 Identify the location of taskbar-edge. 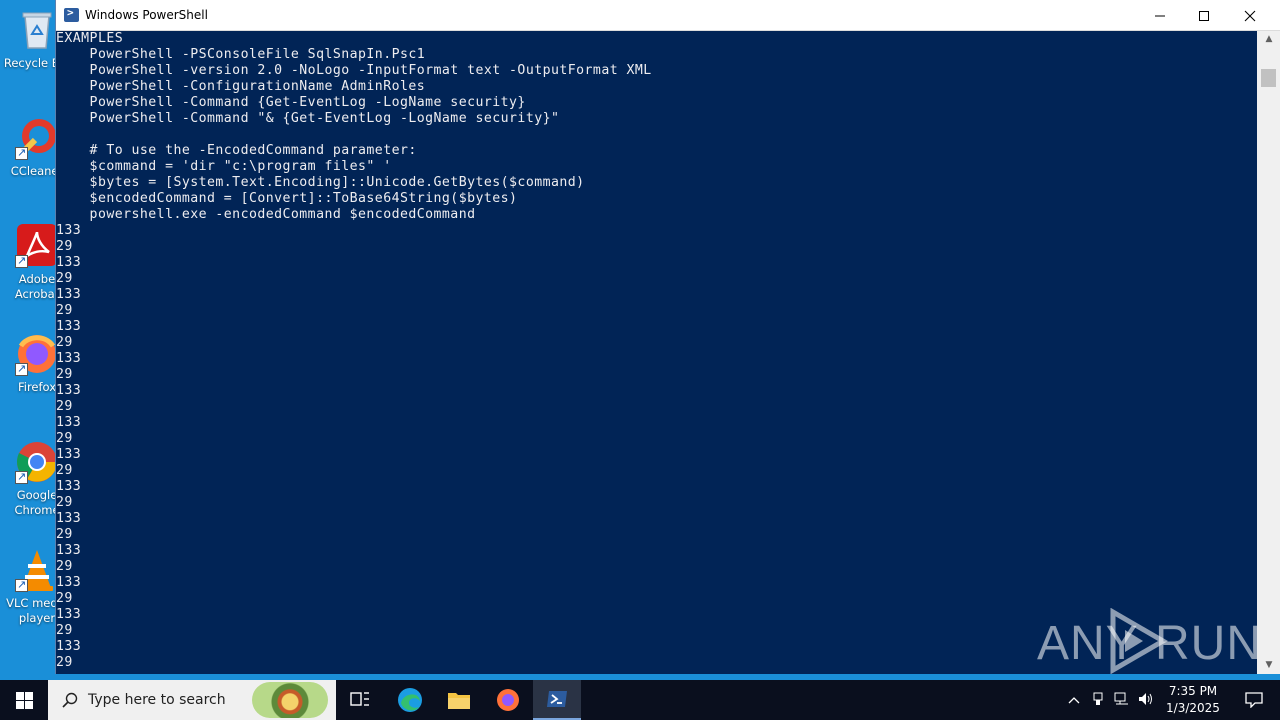
(410, 700).